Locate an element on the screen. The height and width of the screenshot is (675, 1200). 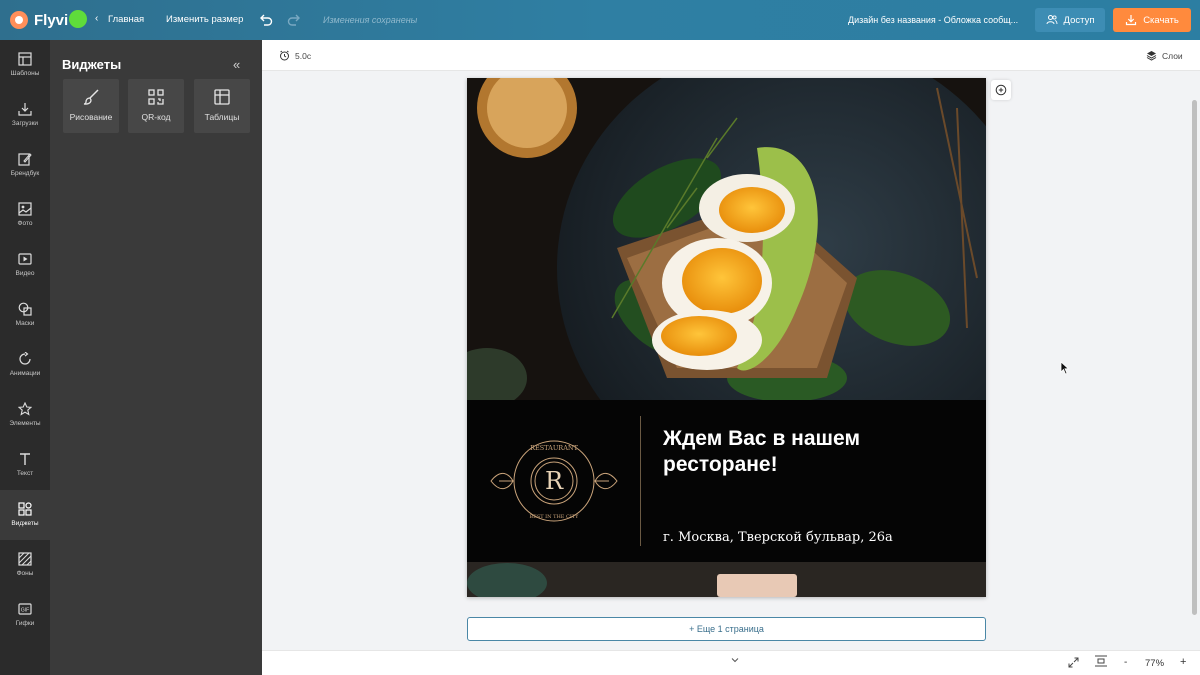
collapse-panel-icon: « is located at coordinates (236, 64).